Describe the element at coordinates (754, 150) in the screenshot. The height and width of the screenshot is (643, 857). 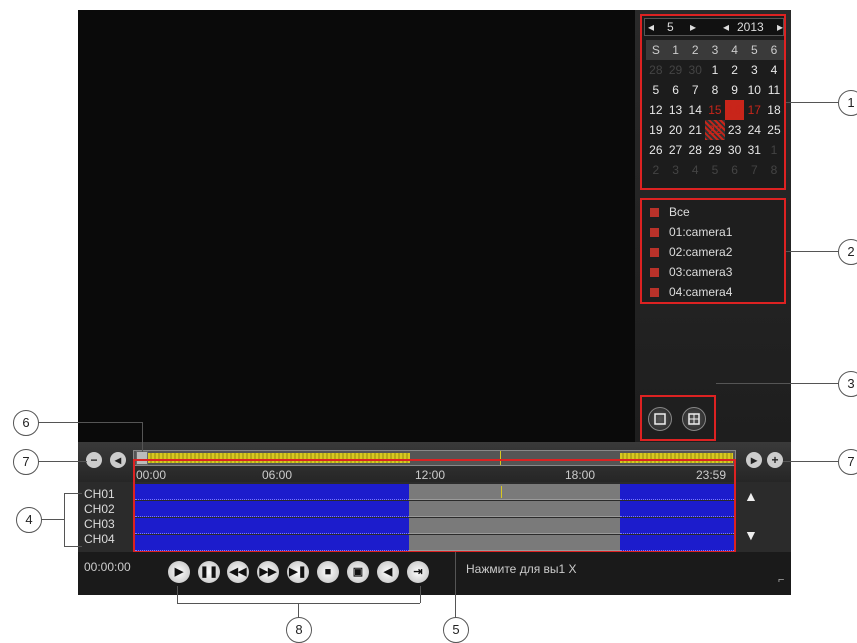
I see `calendar-day: 31` at that location.